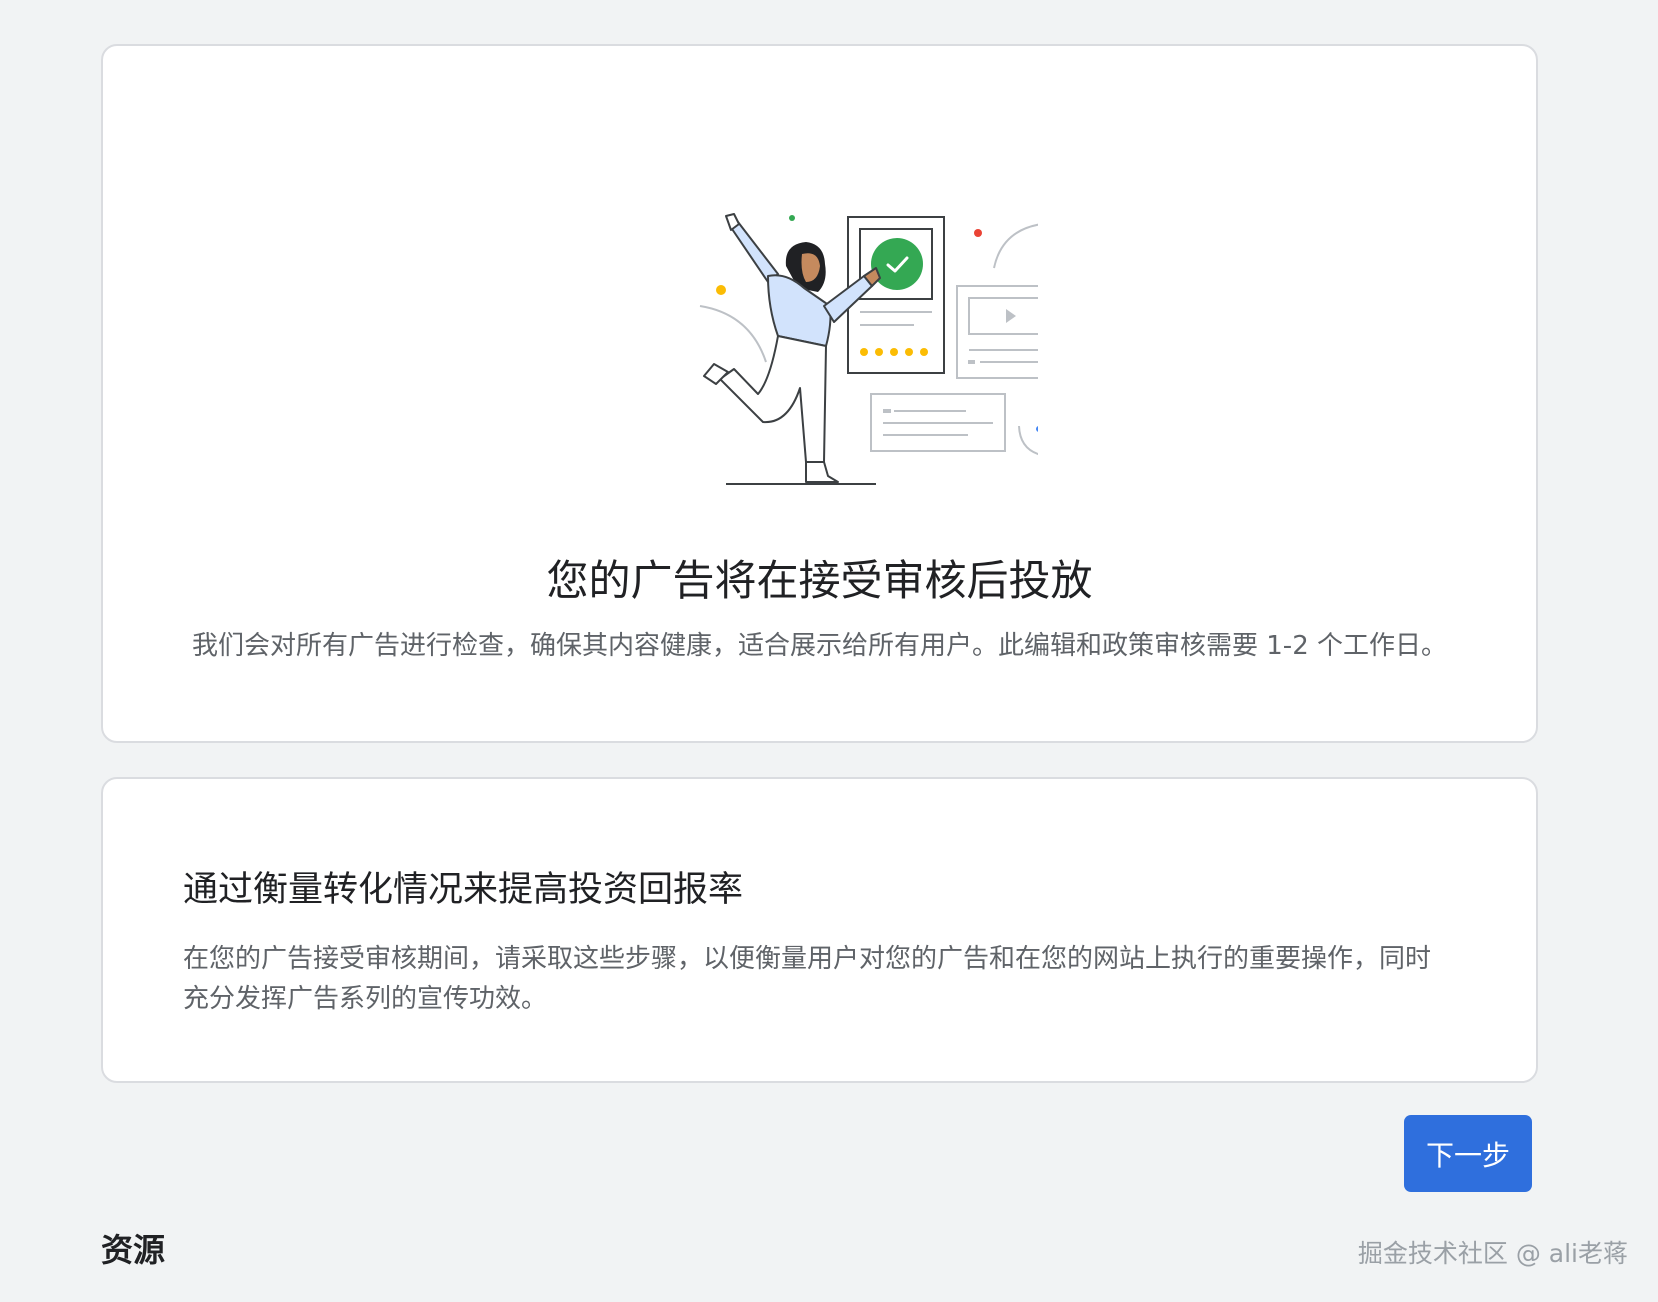  What do you see at coordinates (1468, 1153) in the screenshot?
I see `next-button: 下一步` at bounding box center [1468, 1153].